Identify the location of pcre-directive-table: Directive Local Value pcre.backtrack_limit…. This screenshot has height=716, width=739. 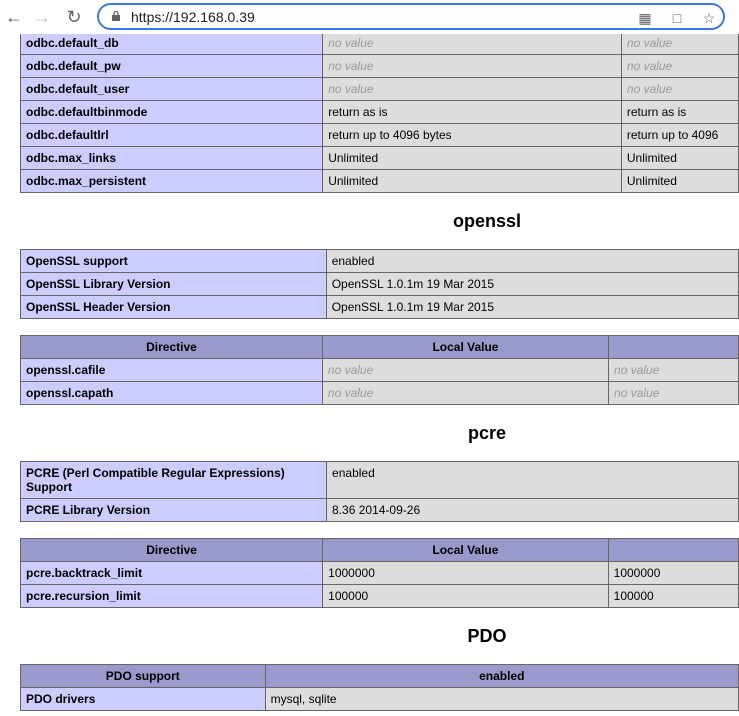
(379, 573).